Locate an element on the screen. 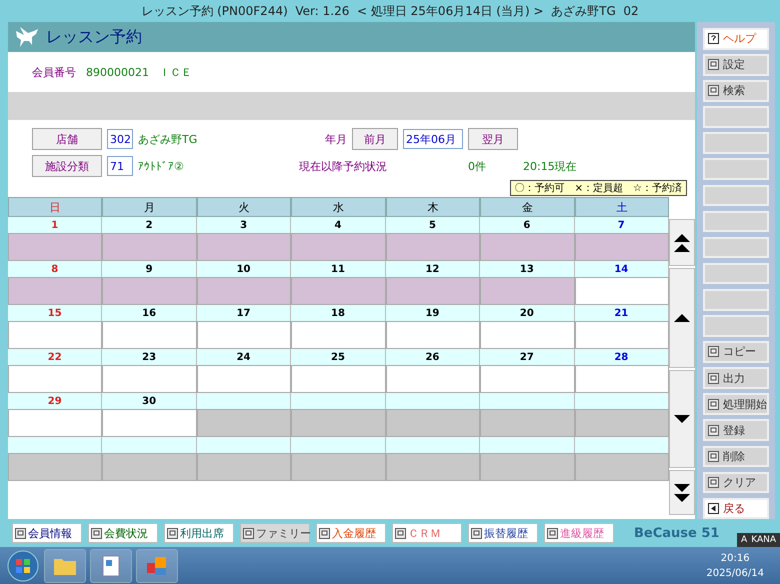 This screenshot has height=584, width=780. scroll-top-button is located at coordinates (682, 242).